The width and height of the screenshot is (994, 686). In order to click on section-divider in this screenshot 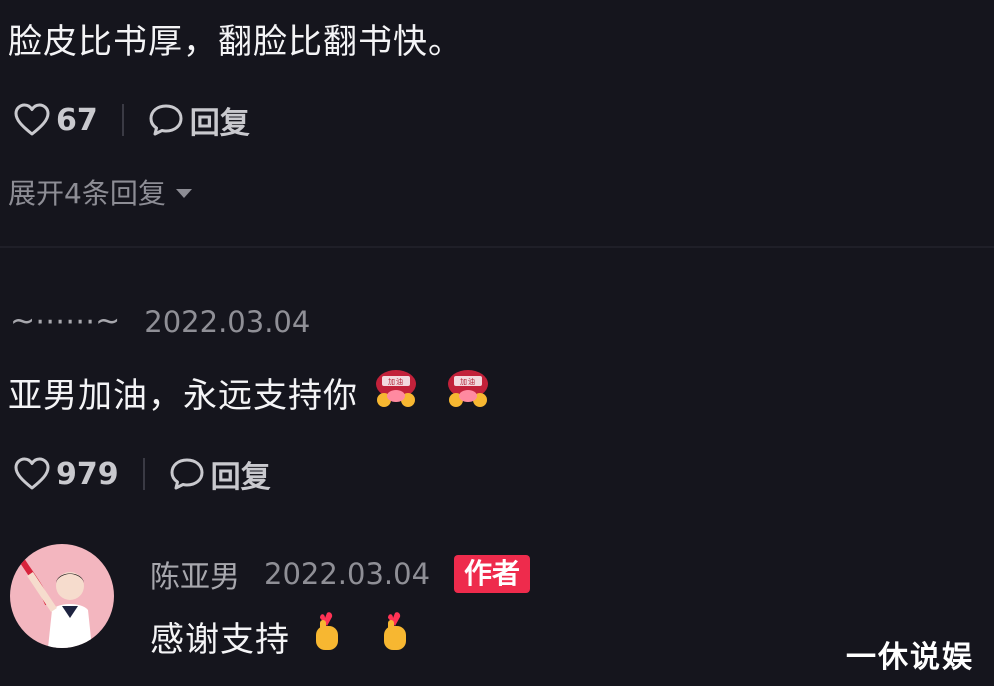, I will do `click(497, 247)`.